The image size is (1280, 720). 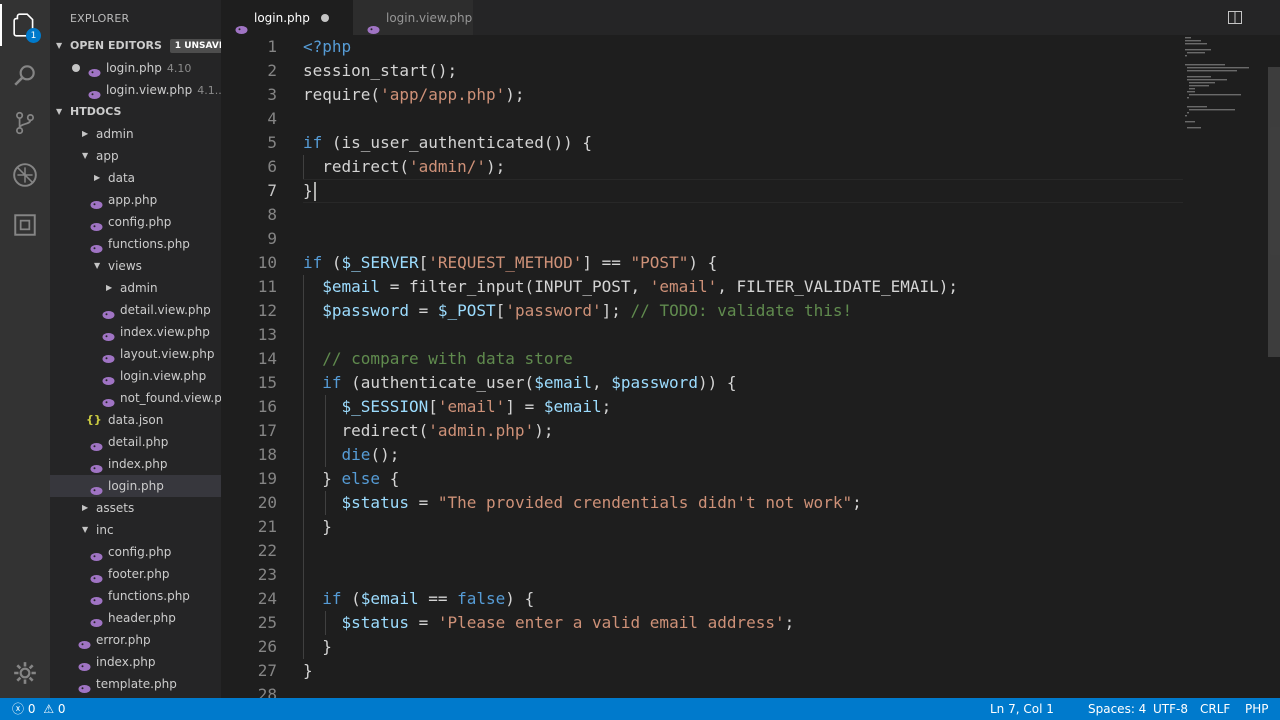 I want to click on code-token: redirect(, so click(x=366, y=430).